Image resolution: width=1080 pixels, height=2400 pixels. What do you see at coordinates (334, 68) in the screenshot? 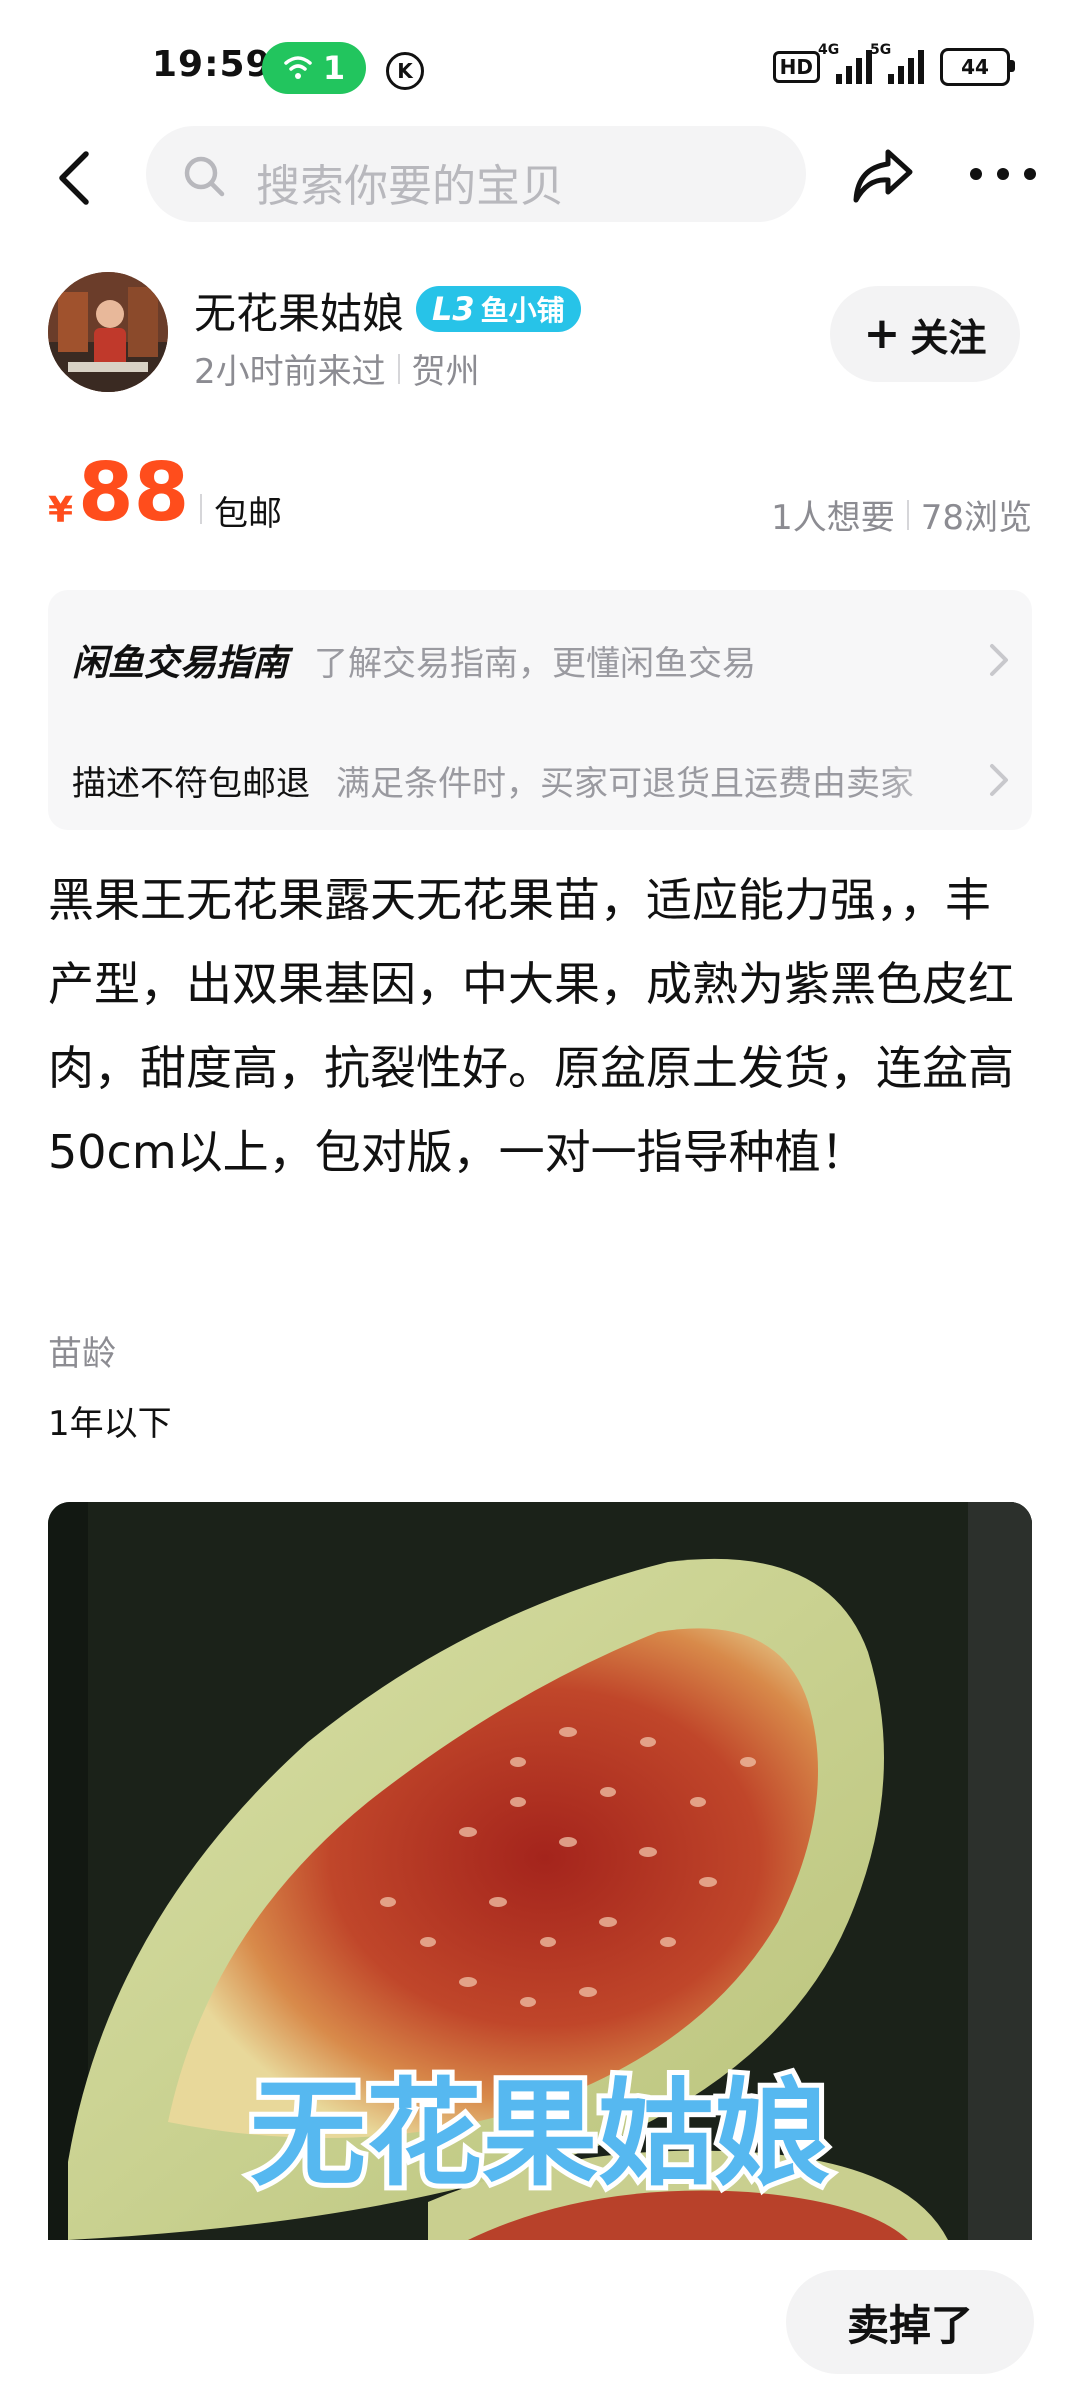
I see `wifi-count: 1` at bounding box center [334, 68].